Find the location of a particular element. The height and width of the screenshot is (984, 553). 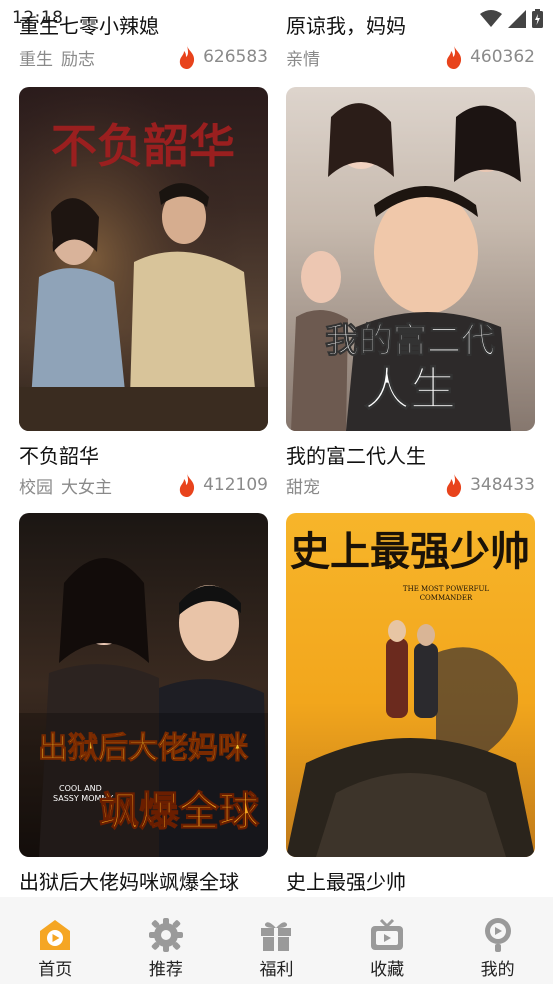

profile-play-icon is located at coordinates (497, 935).